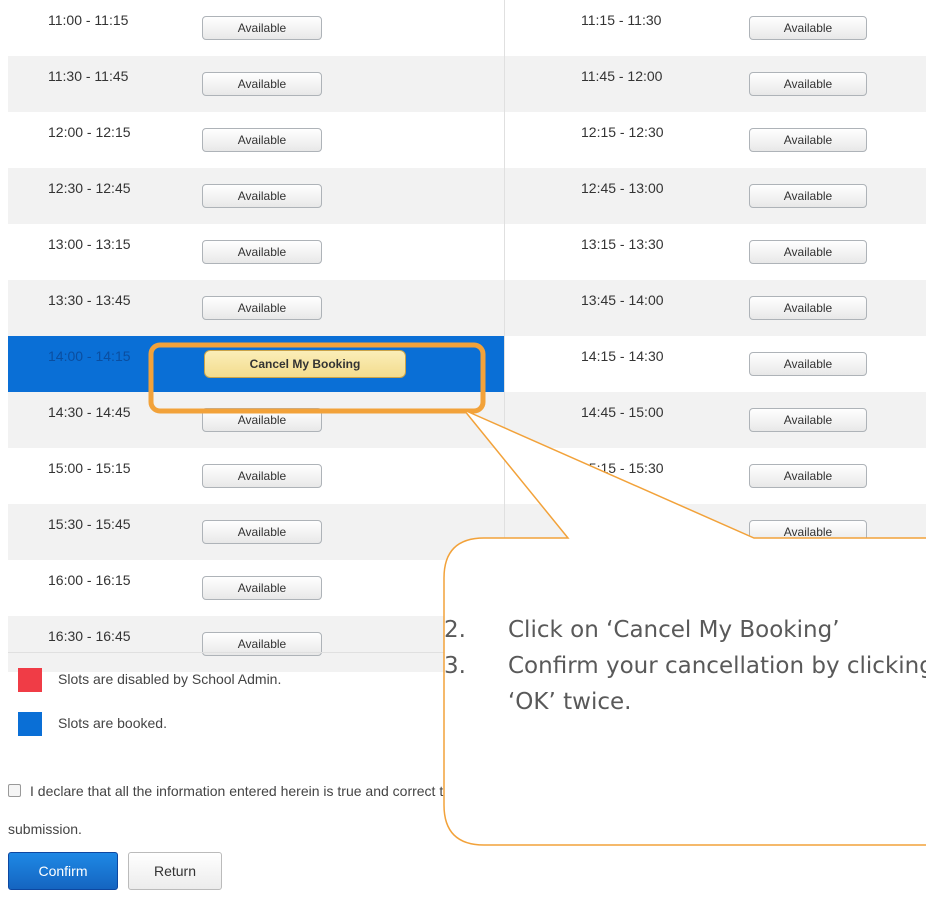 The height and width of the screenshot is (898, 926). I want to click on slot-time: 15:30 - 15:45, so click(89, 524).